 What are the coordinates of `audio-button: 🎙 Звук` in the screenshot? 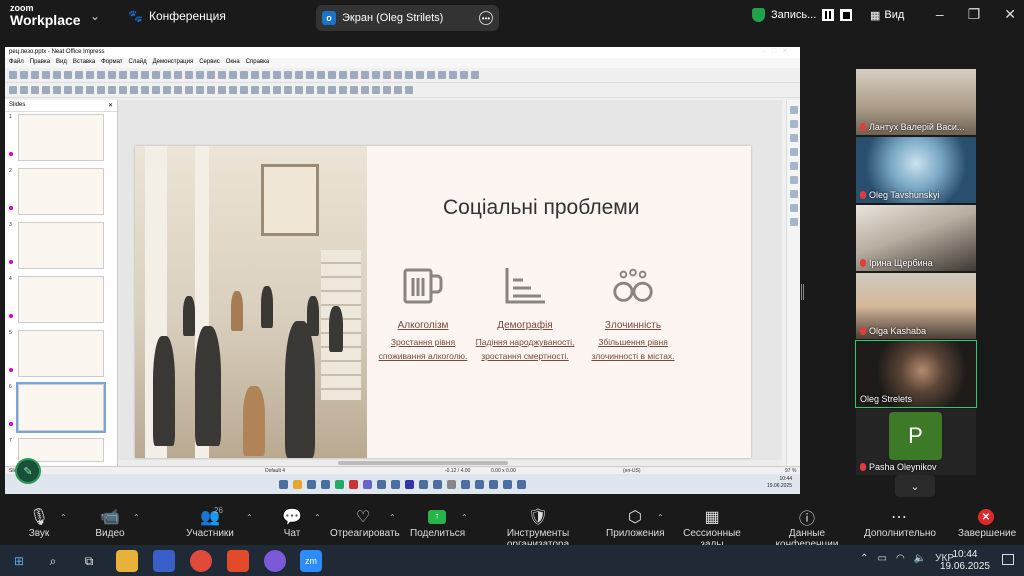 It's located at (39, 522).